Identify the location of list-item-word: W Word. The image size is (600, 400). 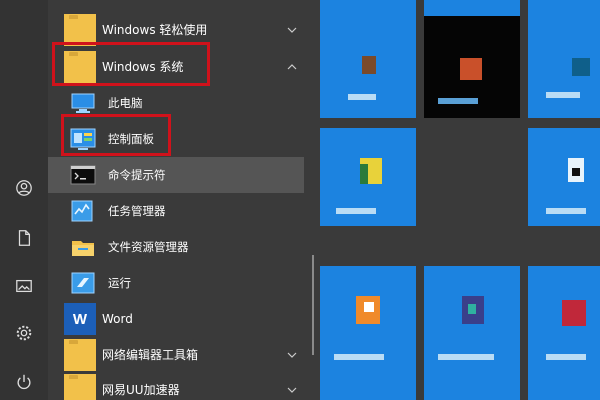
(176, 319).